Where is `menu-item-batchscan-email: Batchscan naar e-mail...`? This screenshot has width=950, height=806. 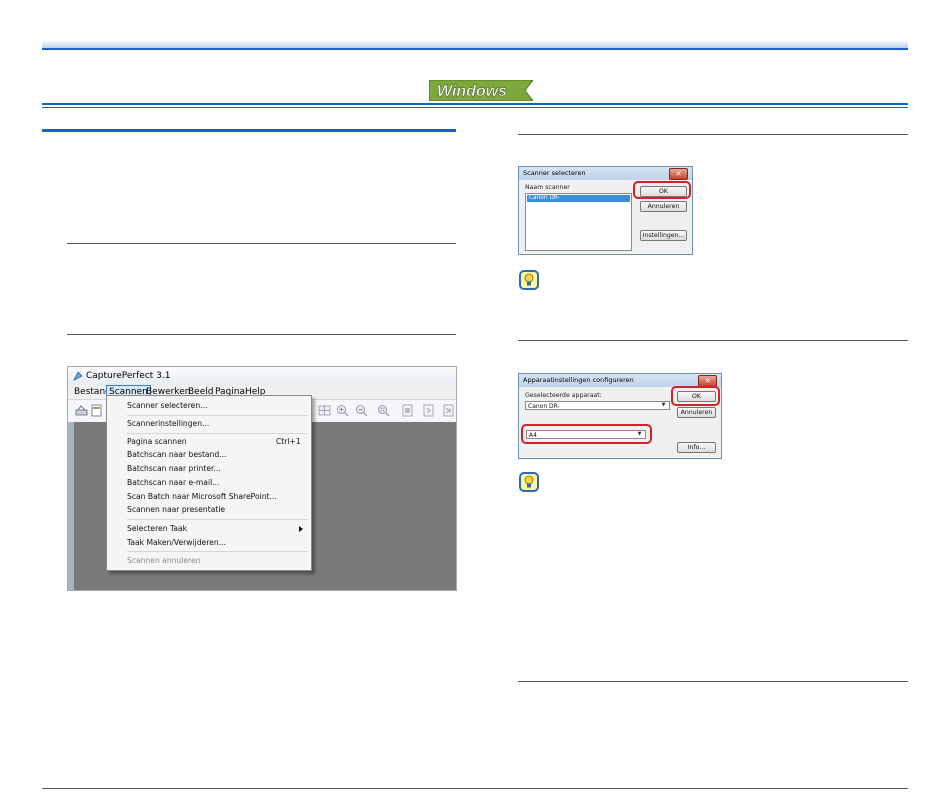
menu-item-batchscan-email: Batchscan naar e-mail... is located at coordinates (173, 483).